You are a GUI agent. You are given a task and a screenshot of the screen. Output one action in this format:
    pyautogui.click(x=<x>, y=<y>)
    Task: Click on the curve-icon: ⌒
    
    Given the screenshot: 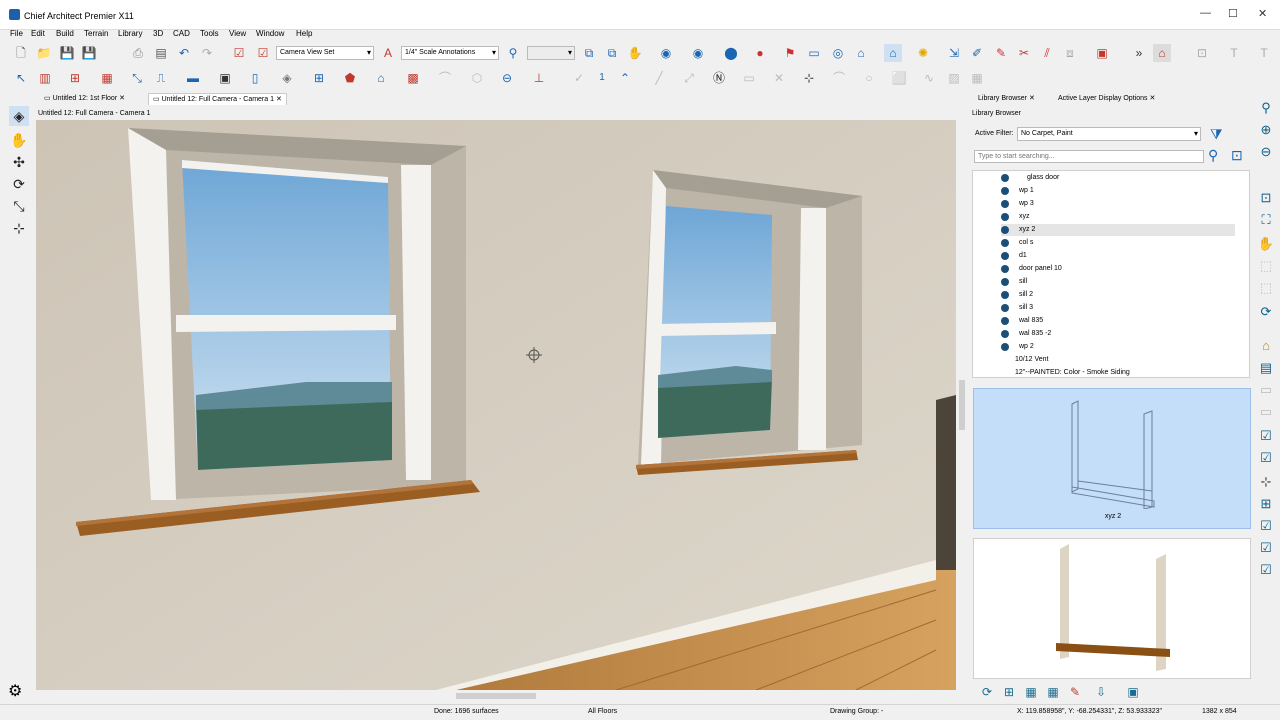 What is the action you would take?
    pyautogui.click(x=445, y=78)
    